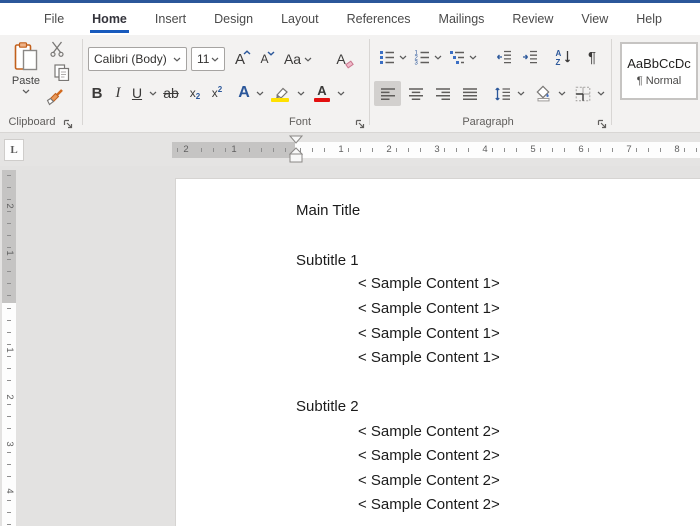 The height and width of the screenshot is (526, 700). Describe the element at coordinates (260, 93) in the screenshot. I see `text-effects-chevron` at that location.